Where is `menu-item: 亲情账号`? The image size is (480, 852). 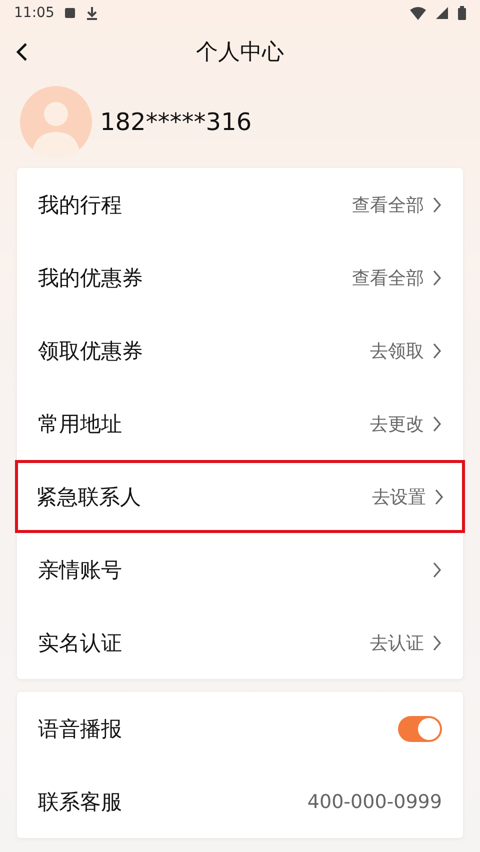
menu-item: 亲情账号 is located at coordinates (240, 569).